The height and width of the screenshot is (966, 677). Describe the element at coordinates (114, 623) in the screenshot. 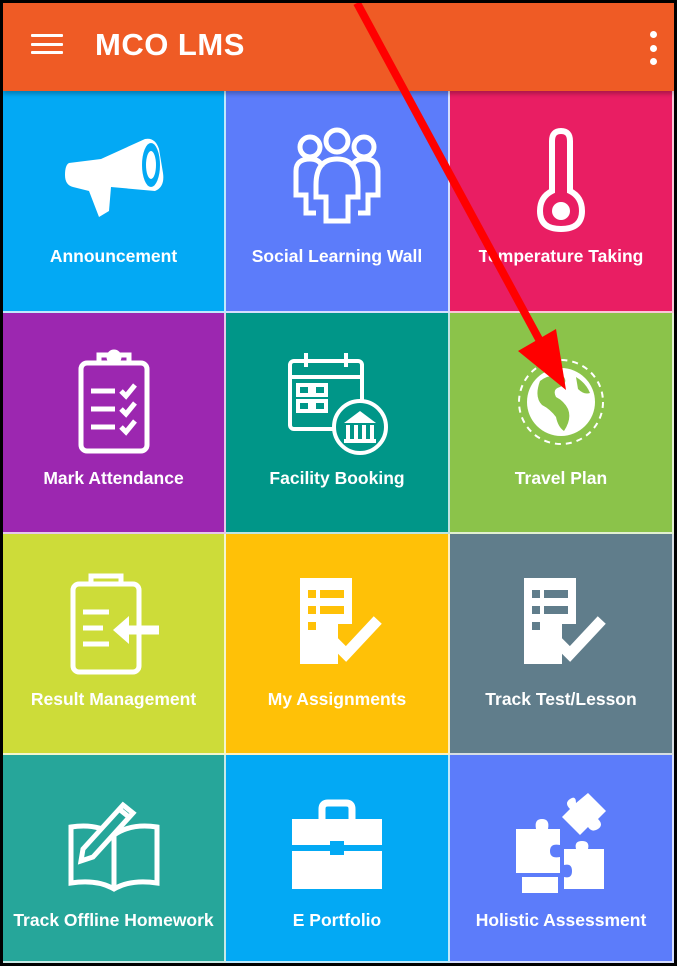

I see `clipboard-import-icon` at that location.